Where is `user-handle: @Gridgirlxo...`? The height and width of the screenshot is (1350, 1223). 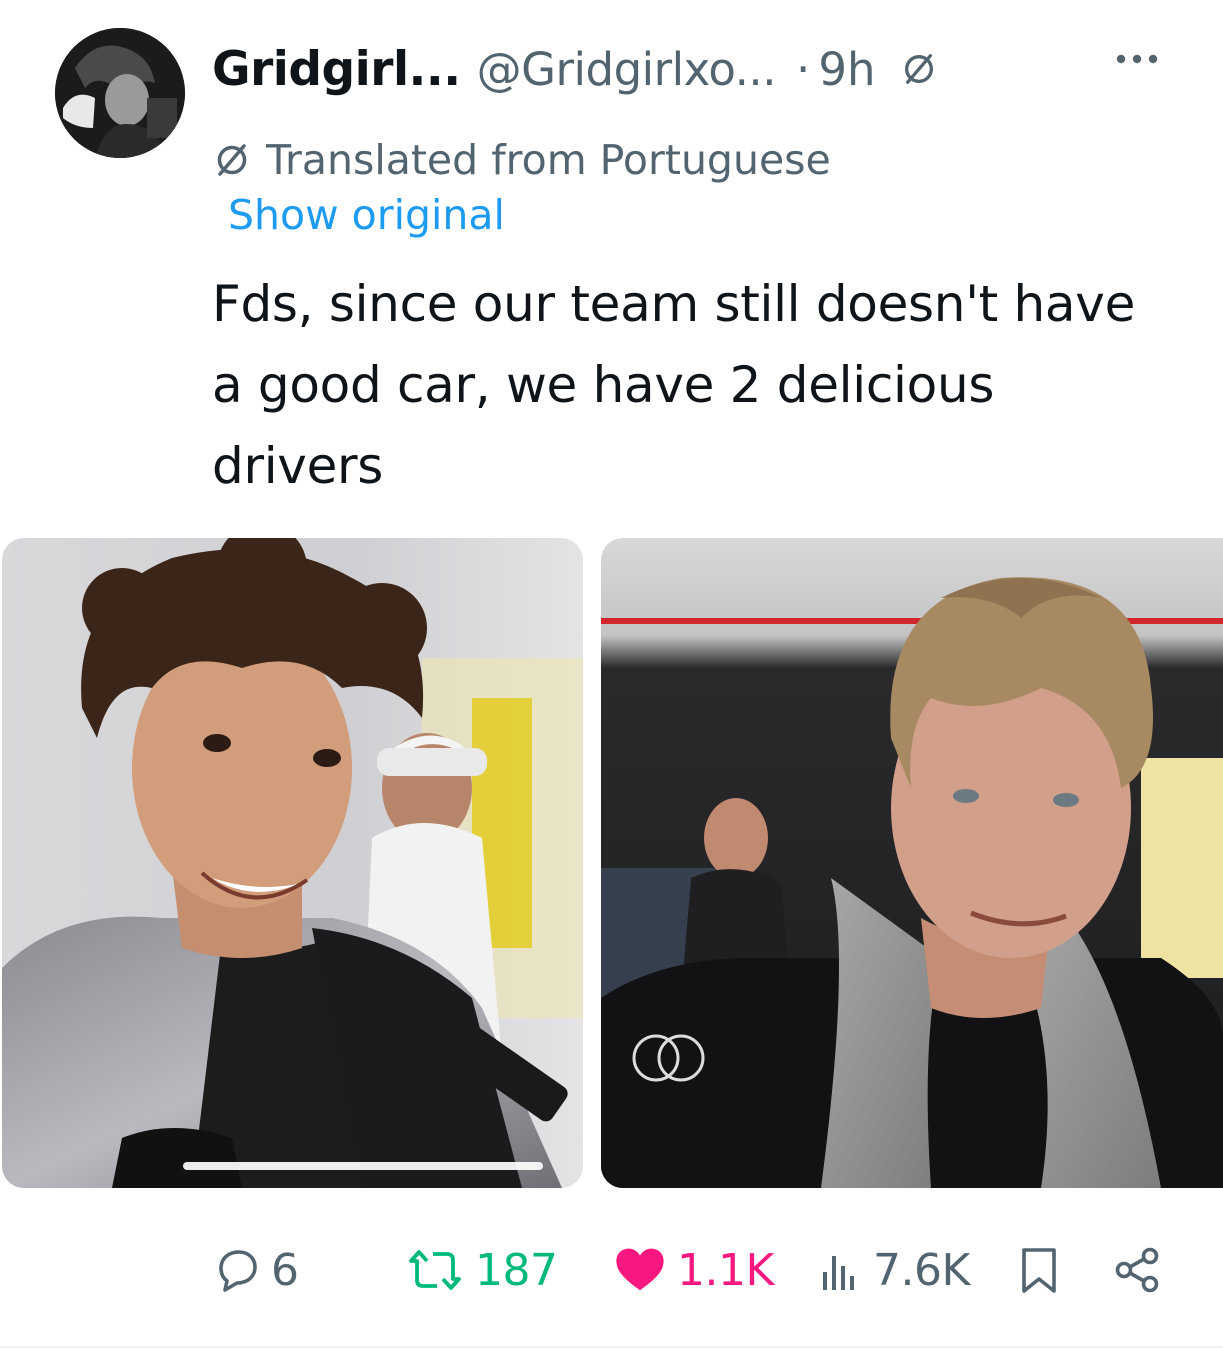 user-handle: @Gridgirlxo... is located at coordinates (627, 69).